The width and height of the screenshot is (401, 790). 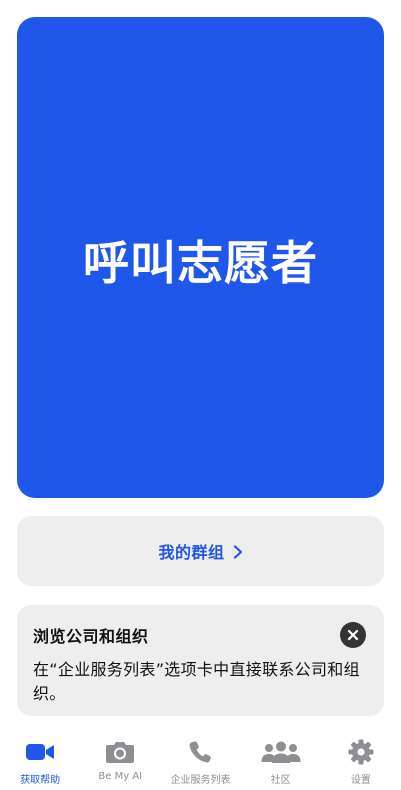 I want to click on my-groups-button: 我的群组, so click(x=200, y=551).